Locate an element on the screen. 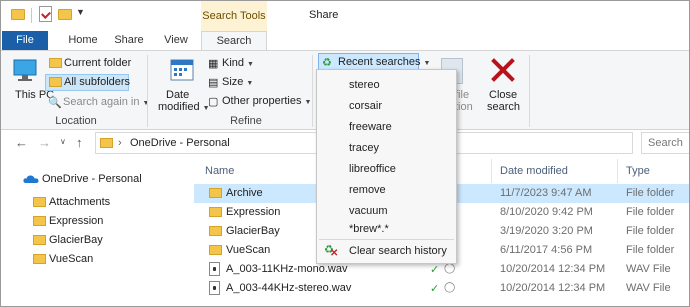 The width and height of the screenshot is (690, 307). onedrive-cloud-icon is located at coordinates (31, 179).